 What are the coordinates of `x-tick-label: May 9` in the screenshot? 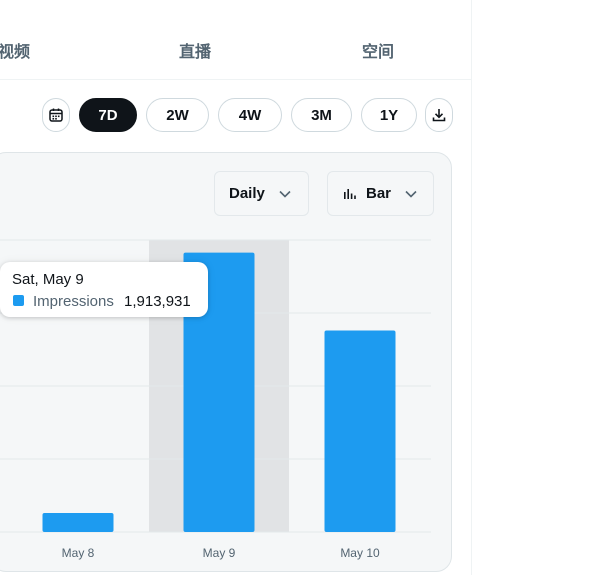 It's located at (219, 553).